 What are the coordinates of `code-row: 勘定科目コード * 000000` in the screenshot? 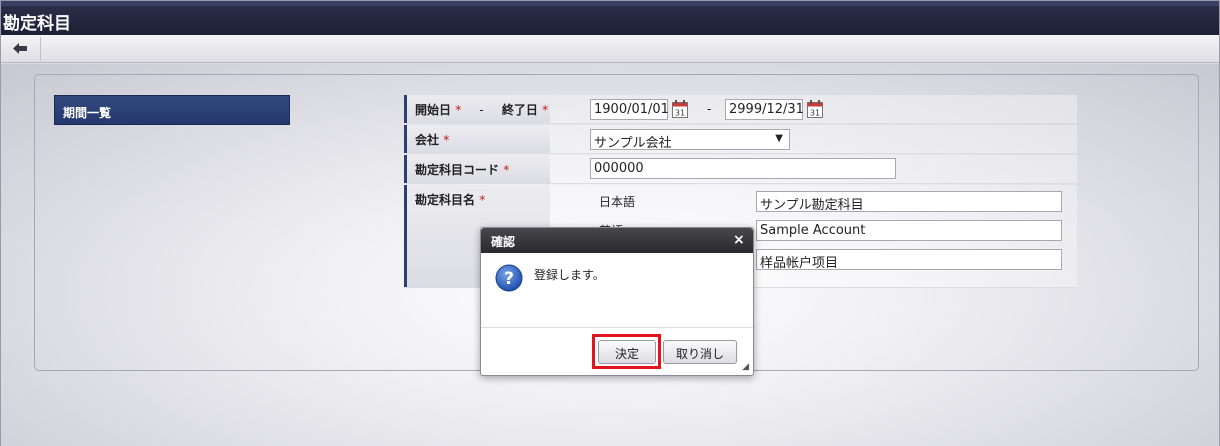 It's located at (740, 169).